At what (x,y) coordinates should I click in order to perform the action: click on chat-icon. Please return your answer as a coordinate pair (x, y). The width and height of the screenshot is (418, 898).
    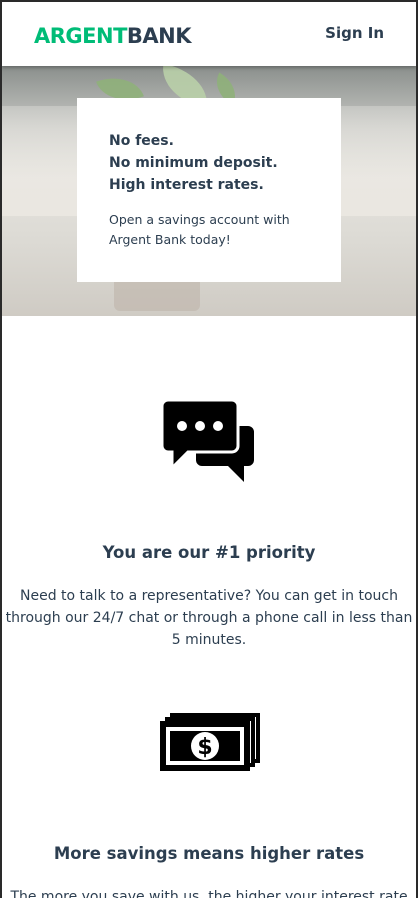
    Looking at the image, I should click on (207, 440).